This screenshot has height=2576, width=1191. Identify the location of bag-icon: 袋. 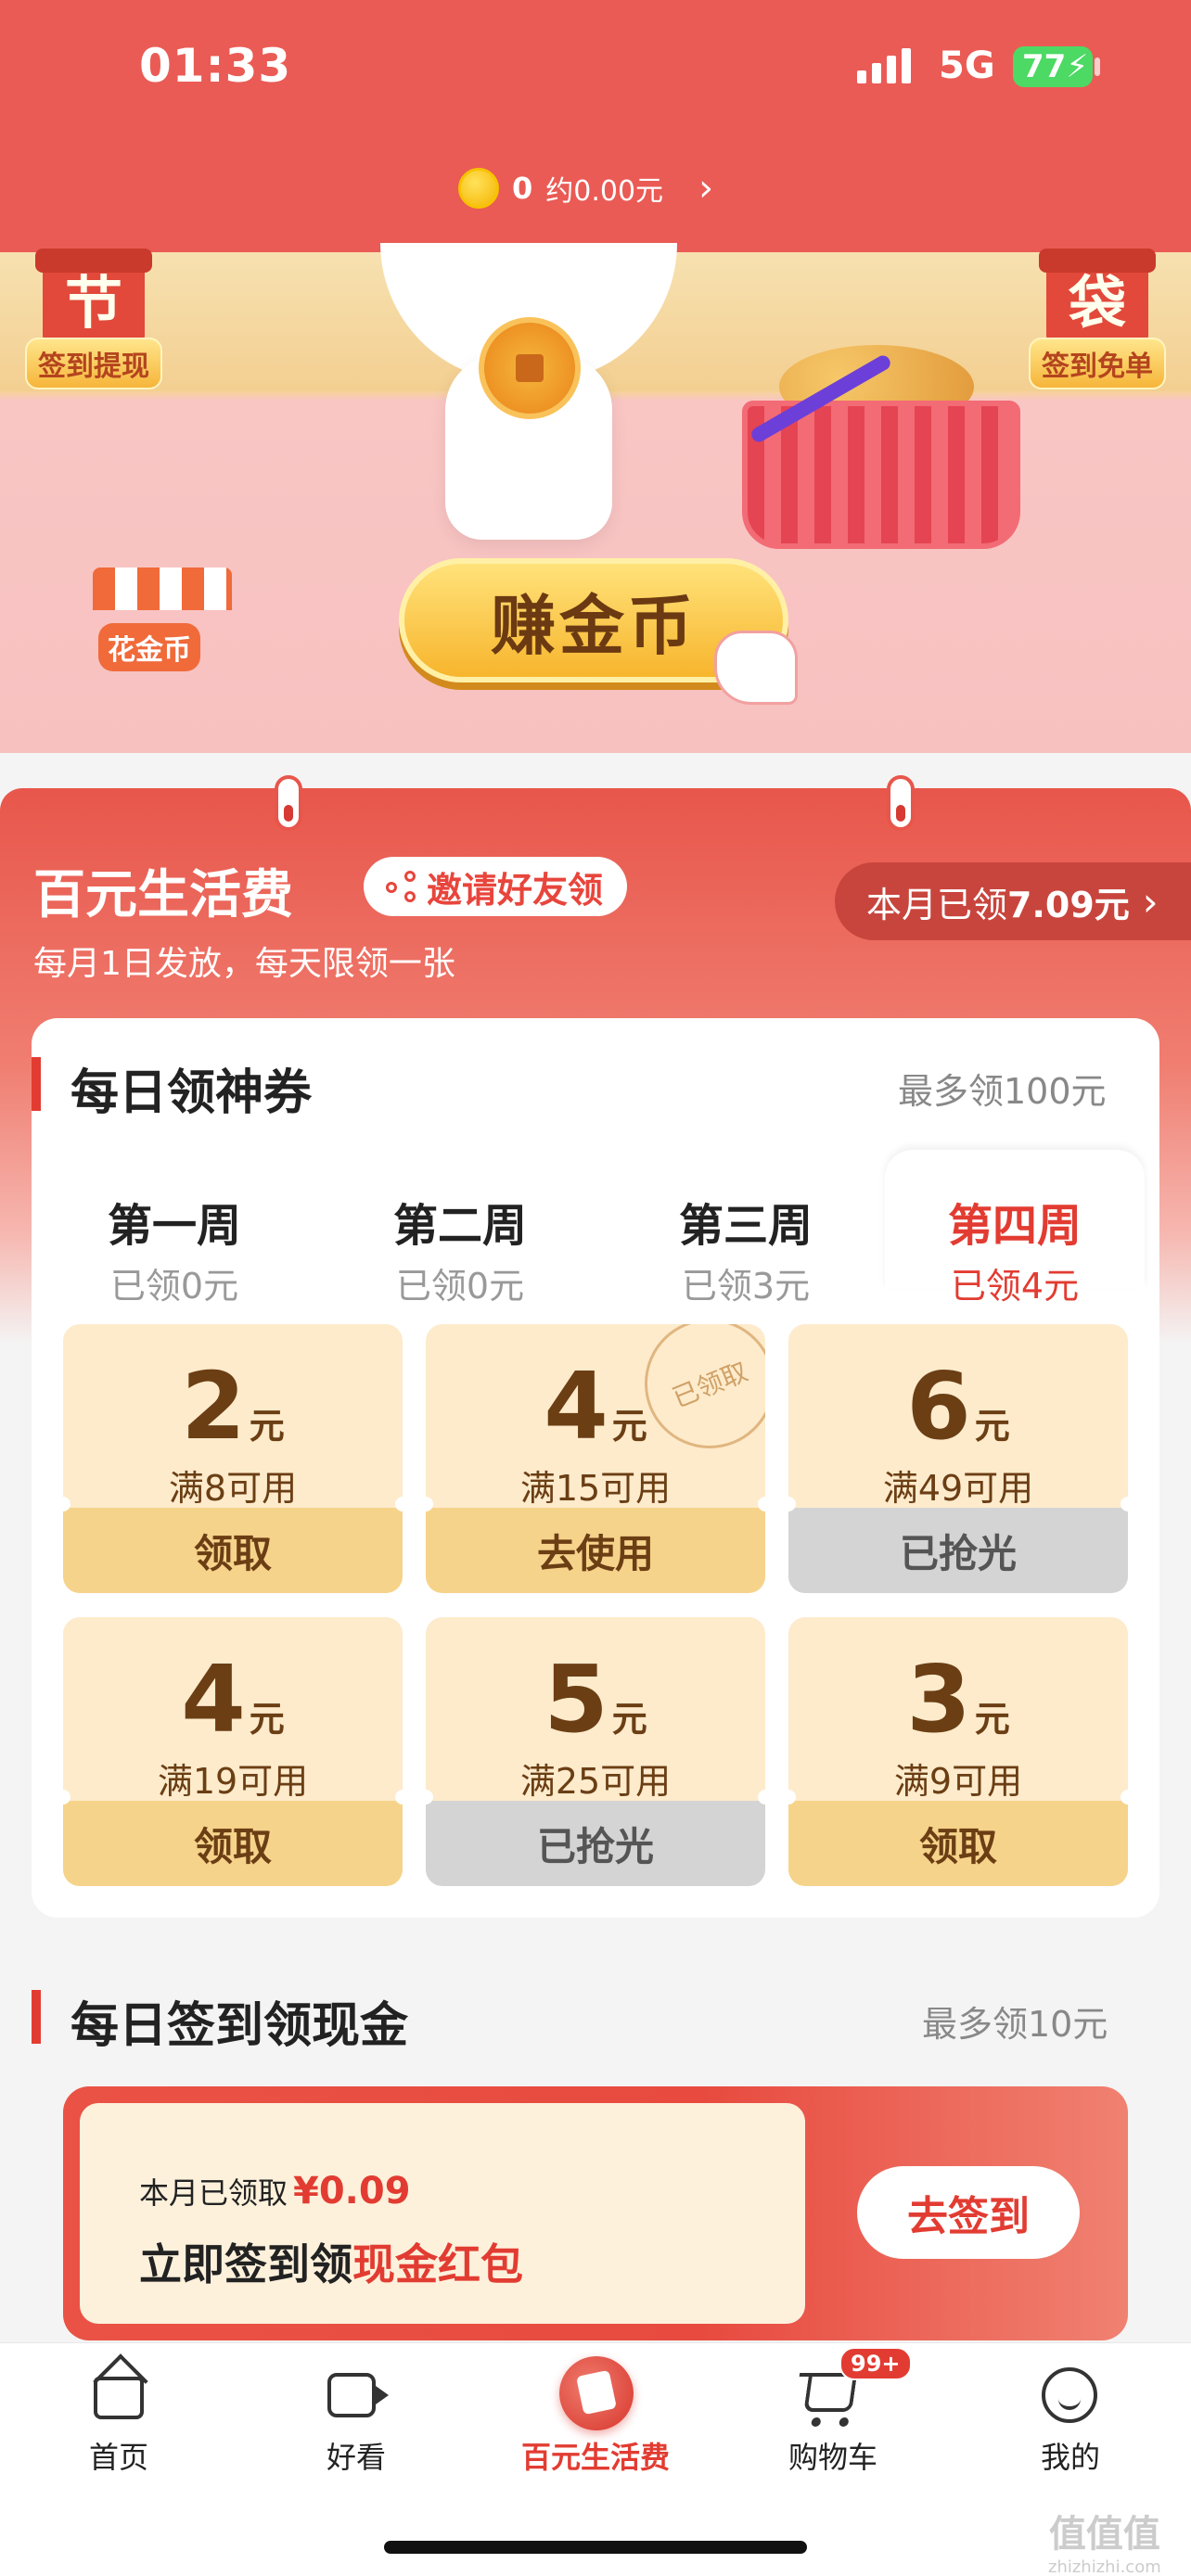
(1097, 297).